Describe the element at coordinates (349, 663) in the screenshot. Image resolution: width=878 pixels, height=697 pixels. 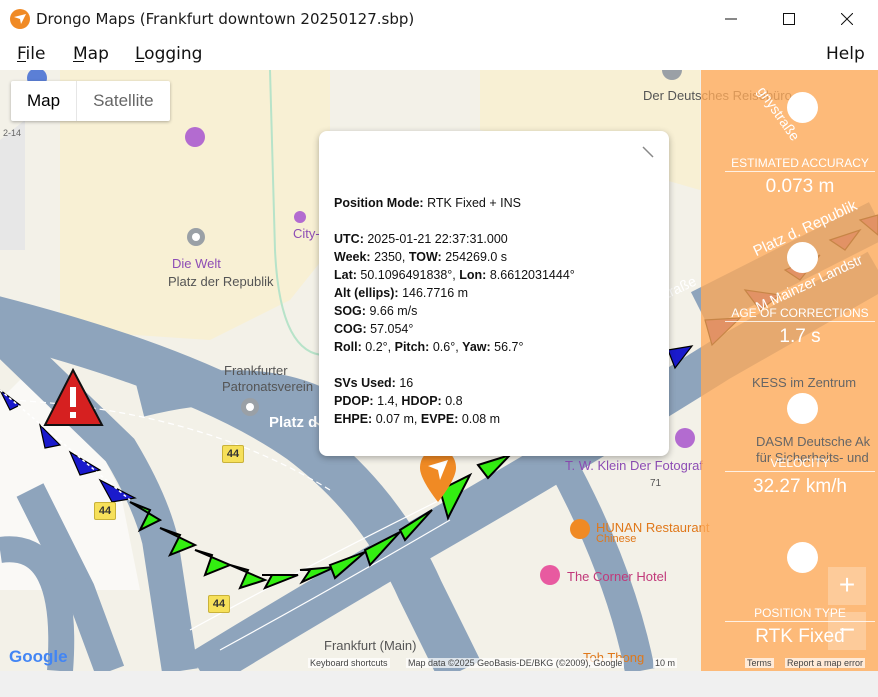
I see `keyboard-shortcuts-link: Keyboard shortcuts` at that location.